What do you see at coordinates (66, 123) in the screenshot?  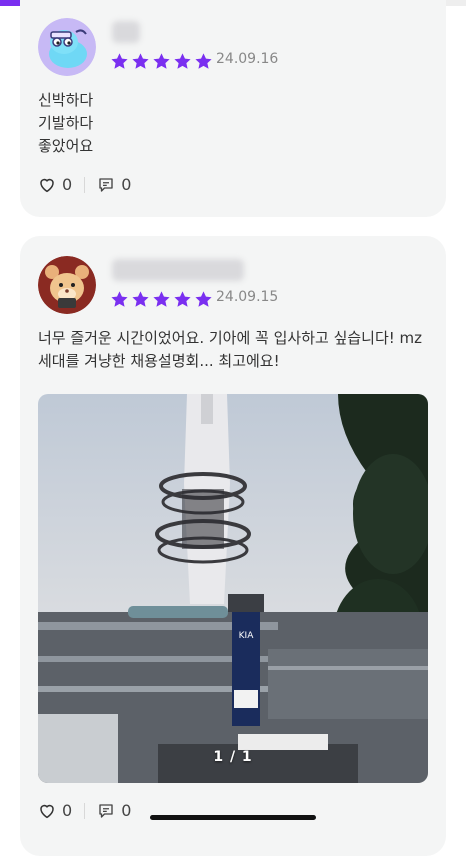 I see `review-text: 신박하다 기발하다 좋았어요` at bounding box center [66, 123].